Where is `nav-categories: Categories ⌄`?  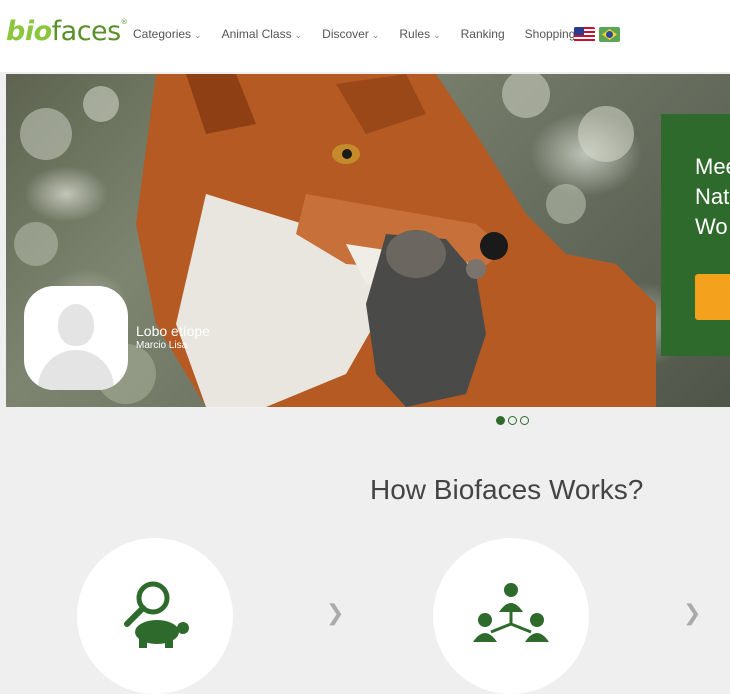
nav-categories: Categories ⌄ is located at coordinates (167, 34).